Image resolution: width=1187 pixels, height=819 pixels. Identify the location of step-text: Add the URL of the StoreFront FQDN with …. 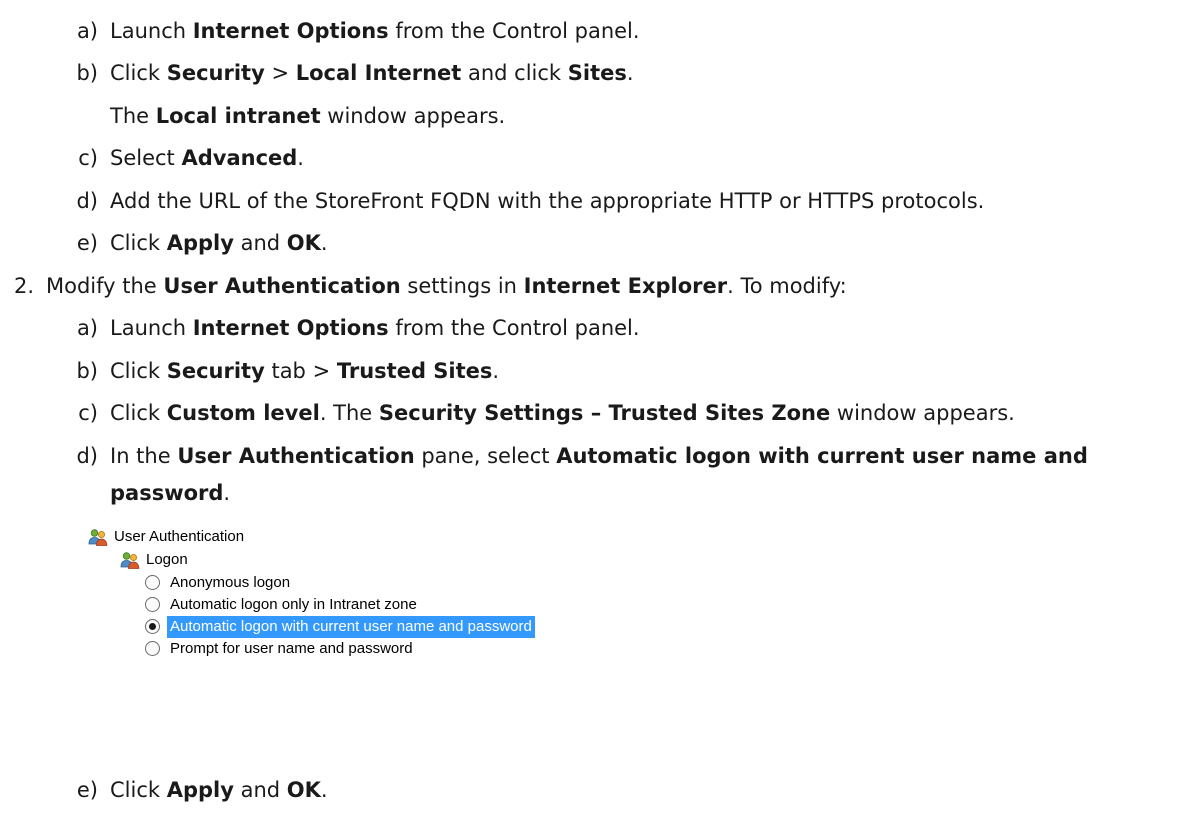
(547, 201).